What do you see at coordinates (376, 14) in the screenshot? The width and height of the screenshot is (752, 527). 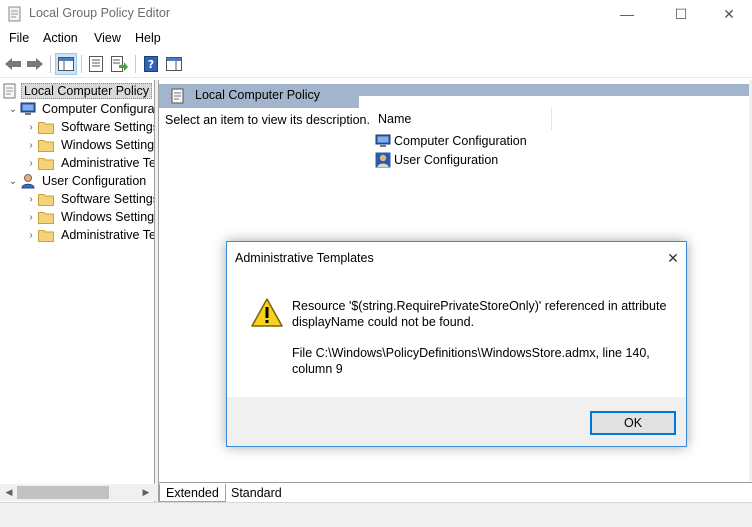 I see `title-bar: Local Group Policy Editor — ☐ ✕` at bounding box center [376, 14].